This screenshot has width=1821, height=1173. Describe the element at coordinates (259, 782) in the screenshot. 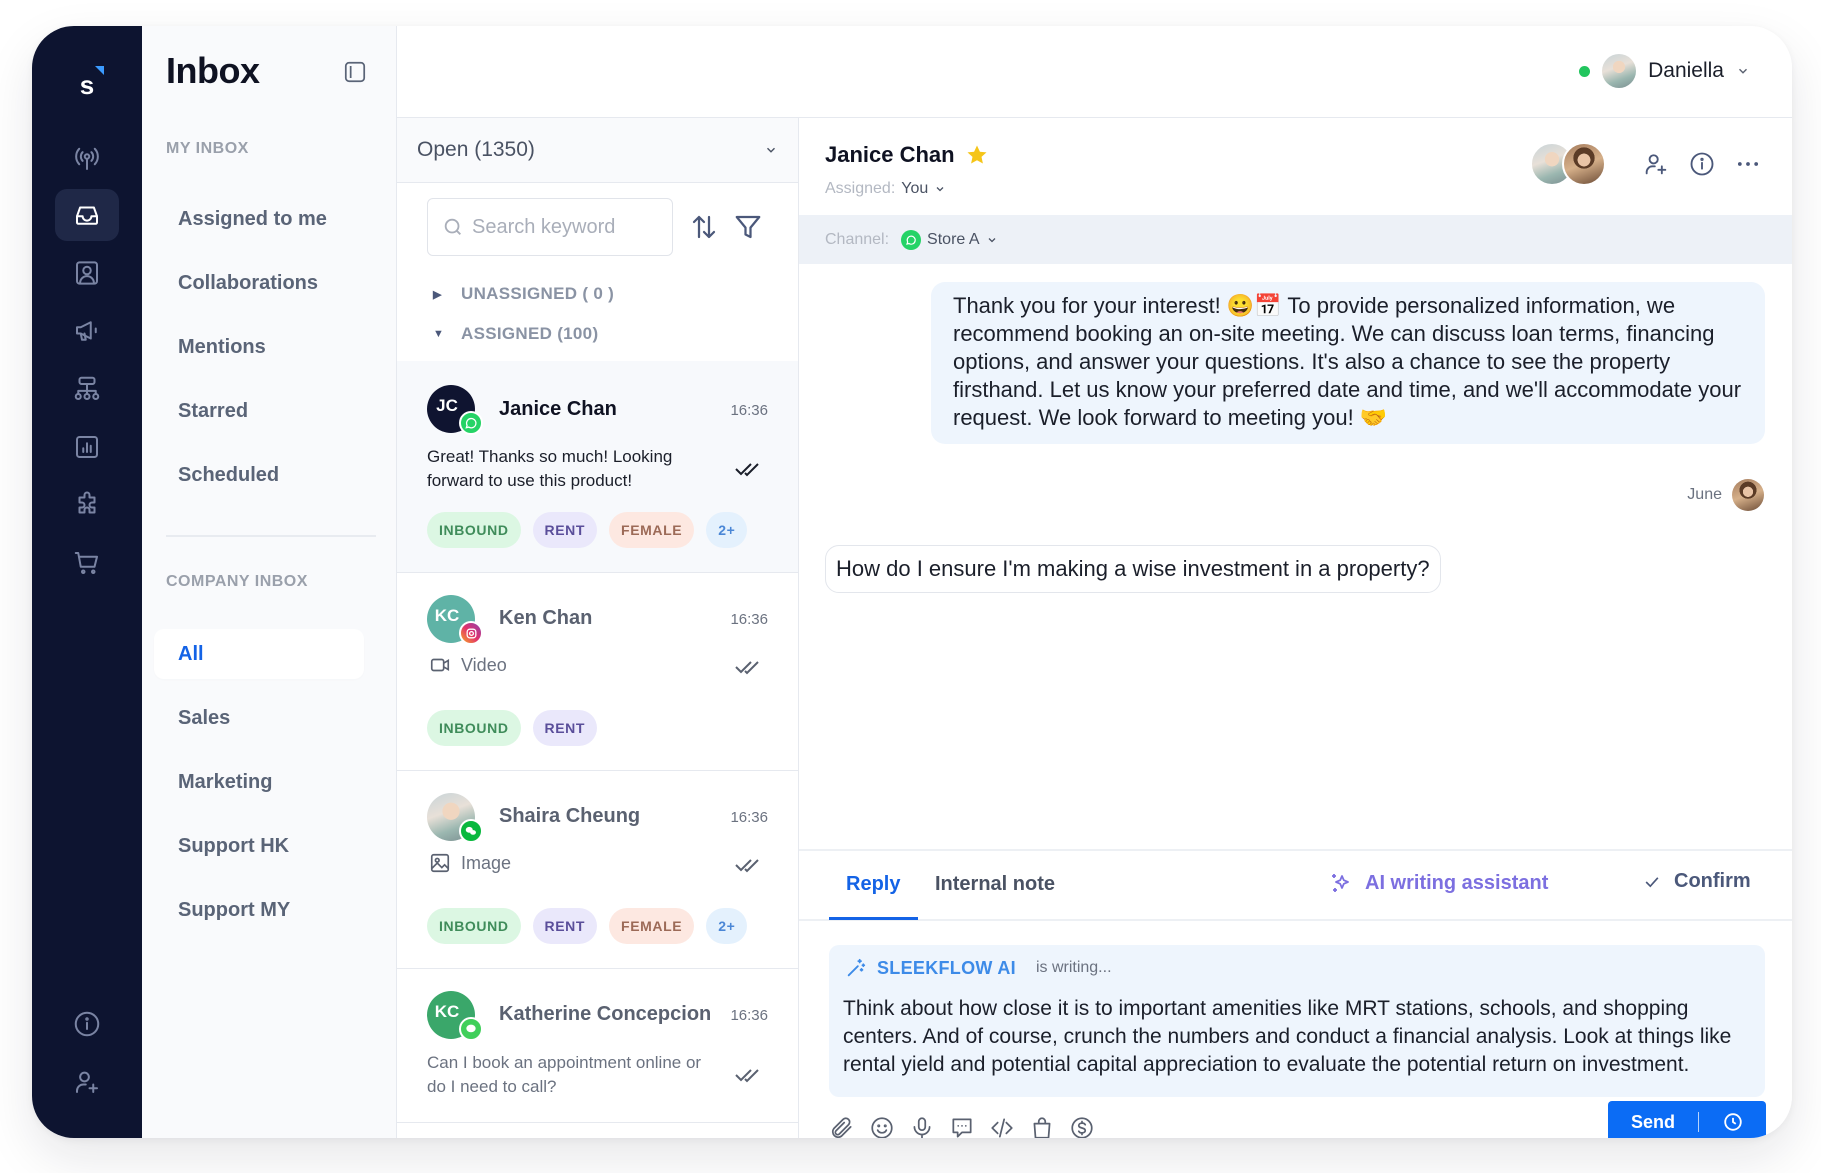

I see `nav-marketing: Marketing` at that location.